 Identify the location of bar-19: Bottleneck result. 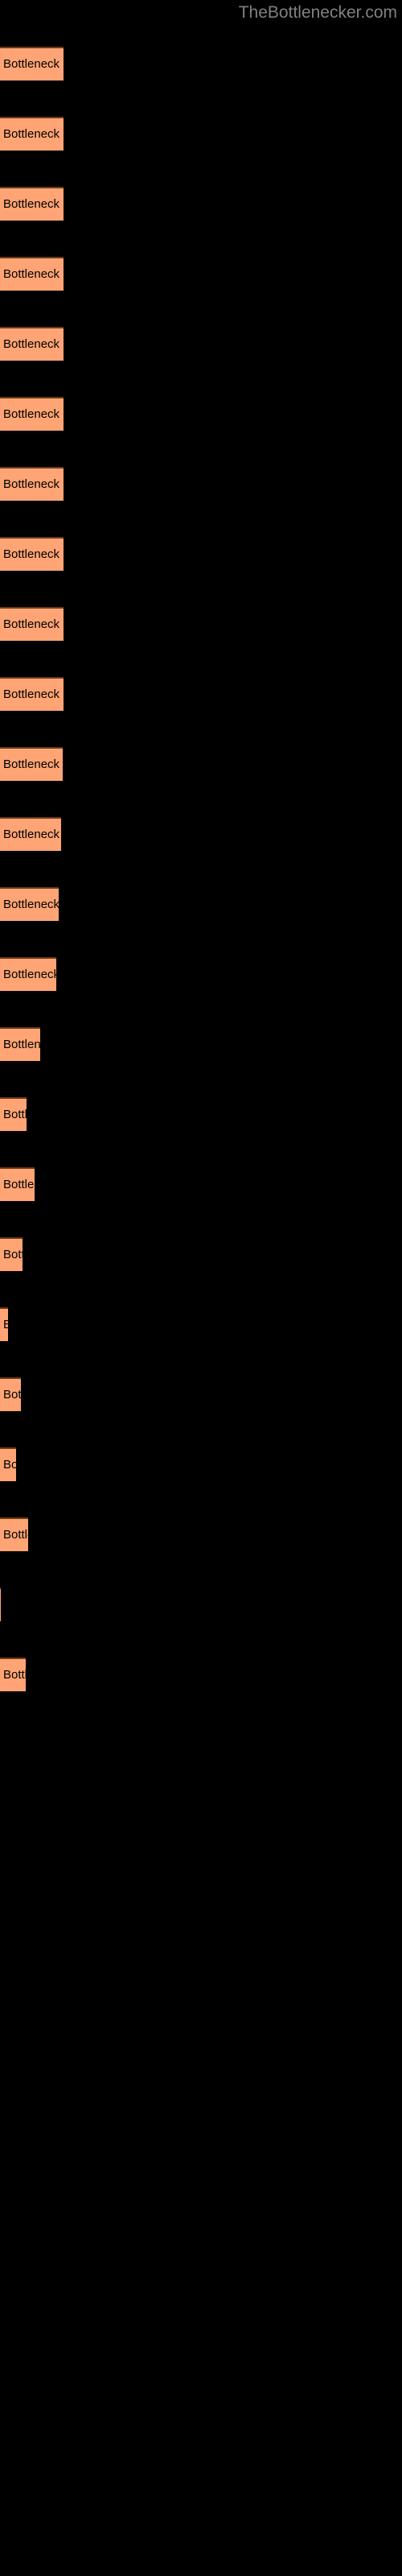
(4, 1324).